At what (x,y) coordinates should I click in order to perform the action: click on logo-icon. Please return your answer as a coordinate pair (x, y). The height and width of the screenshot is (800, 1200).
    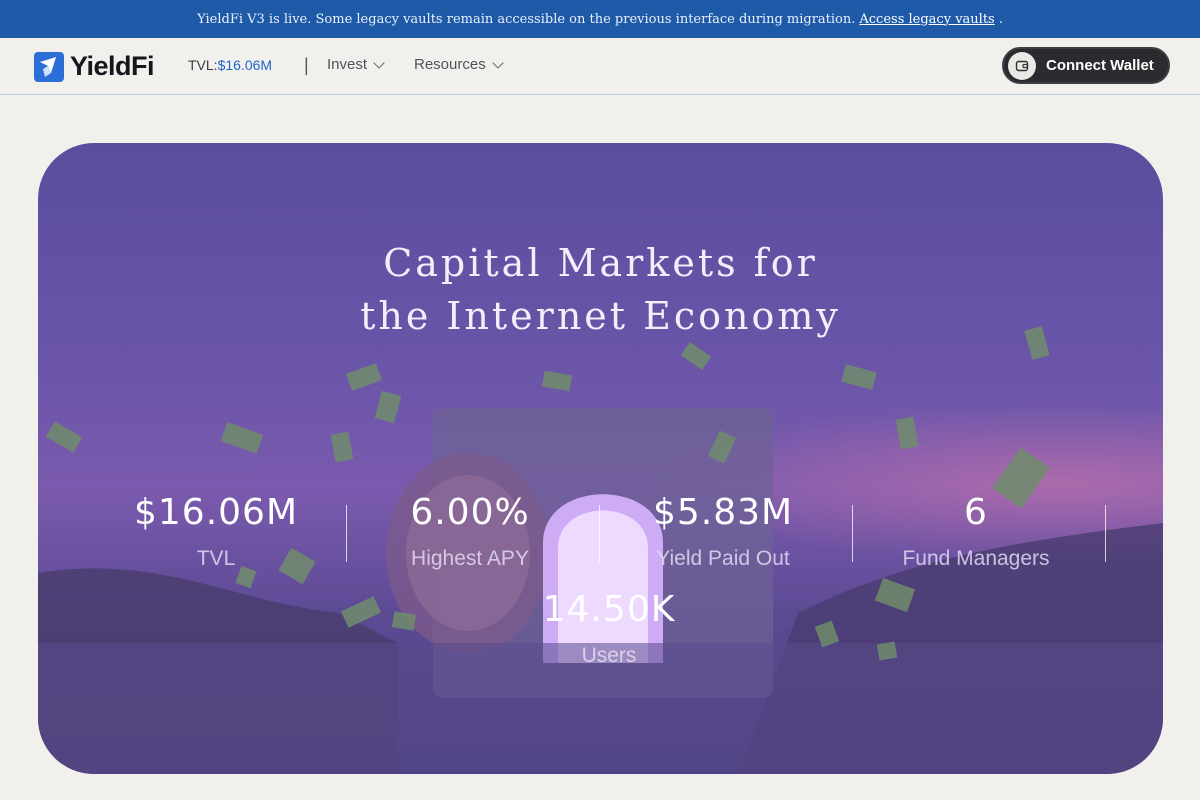
    Looking at the image, I should click on (49, 66).